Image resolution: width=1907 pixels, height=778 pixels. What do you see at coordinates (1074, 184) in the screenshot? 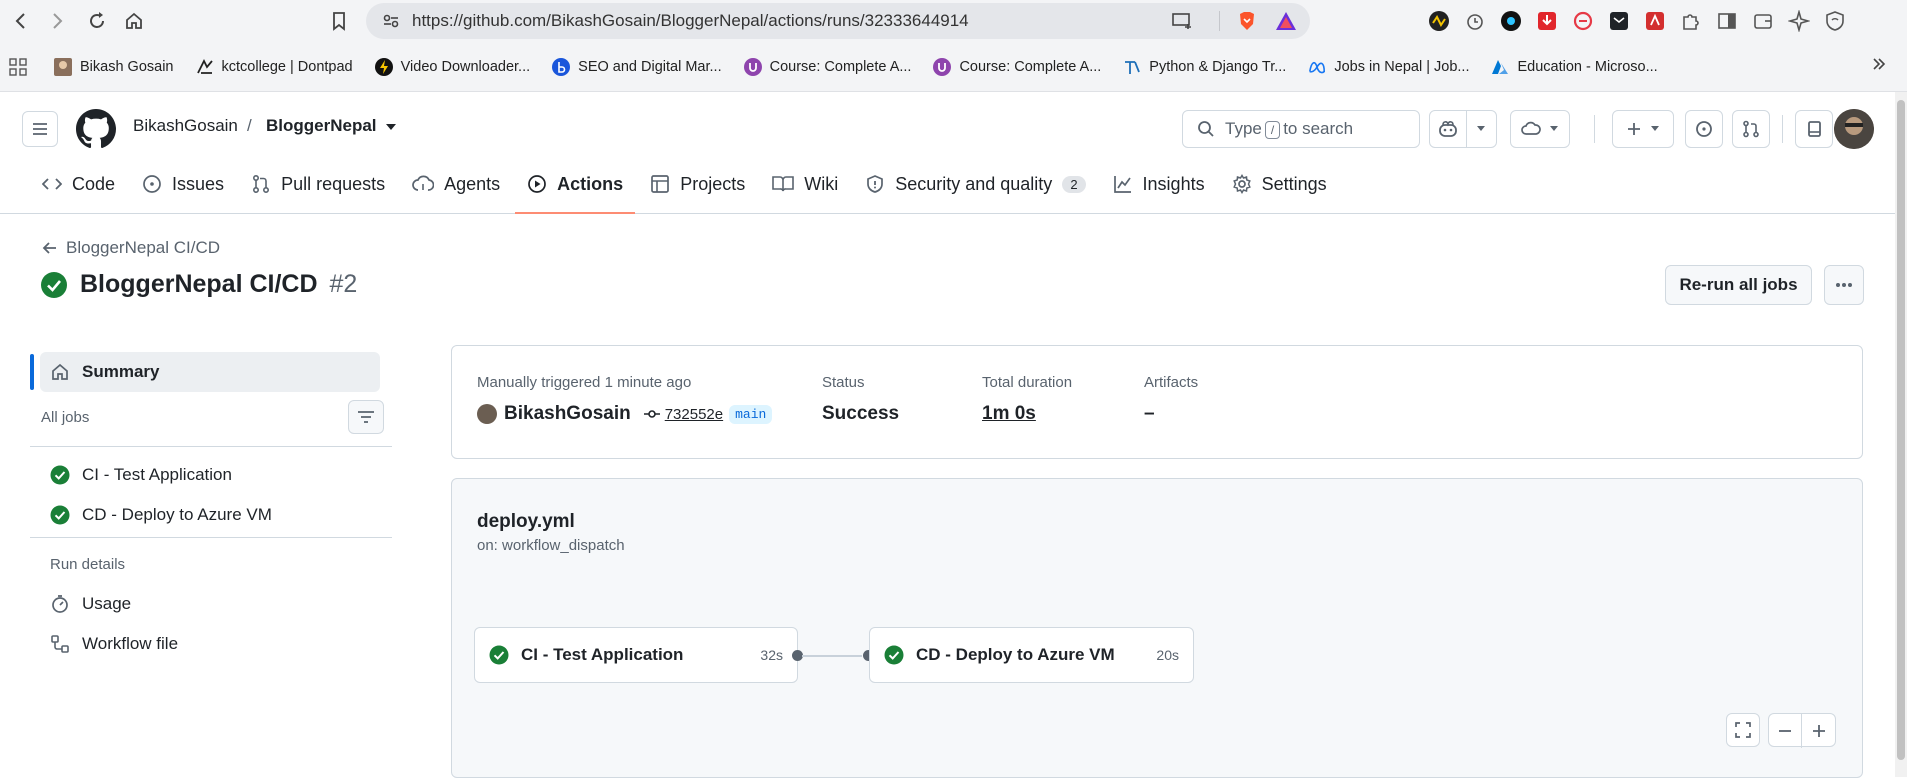
I see `security-alert-count: 2` at bounding box center [1074, 184].